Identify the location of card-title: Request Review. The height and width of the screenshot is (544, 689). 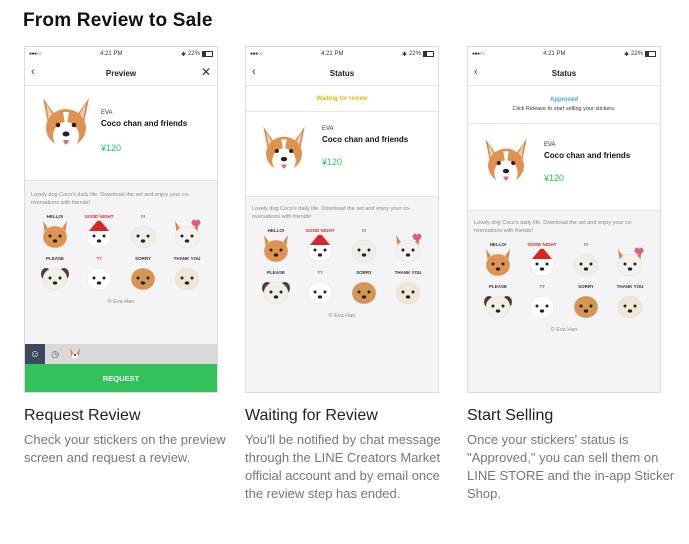
(82, 415).